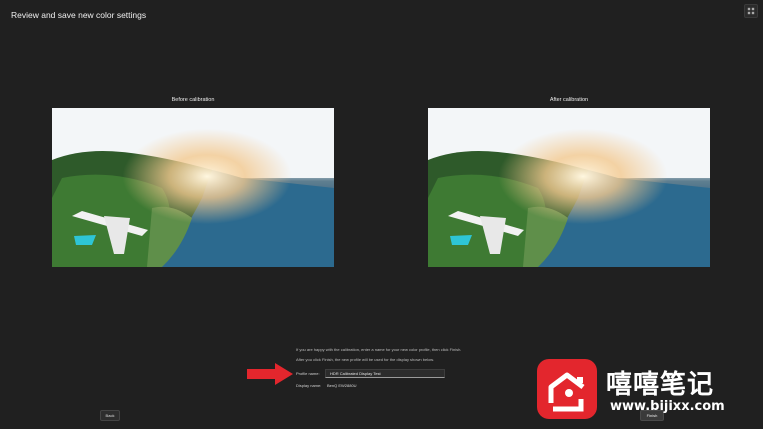 The image size is (763, 429). Describe the element at coordinates (385, 373) in the screenshot. I see `profile-name-input: HDR Calibrated Display Test` at that location.